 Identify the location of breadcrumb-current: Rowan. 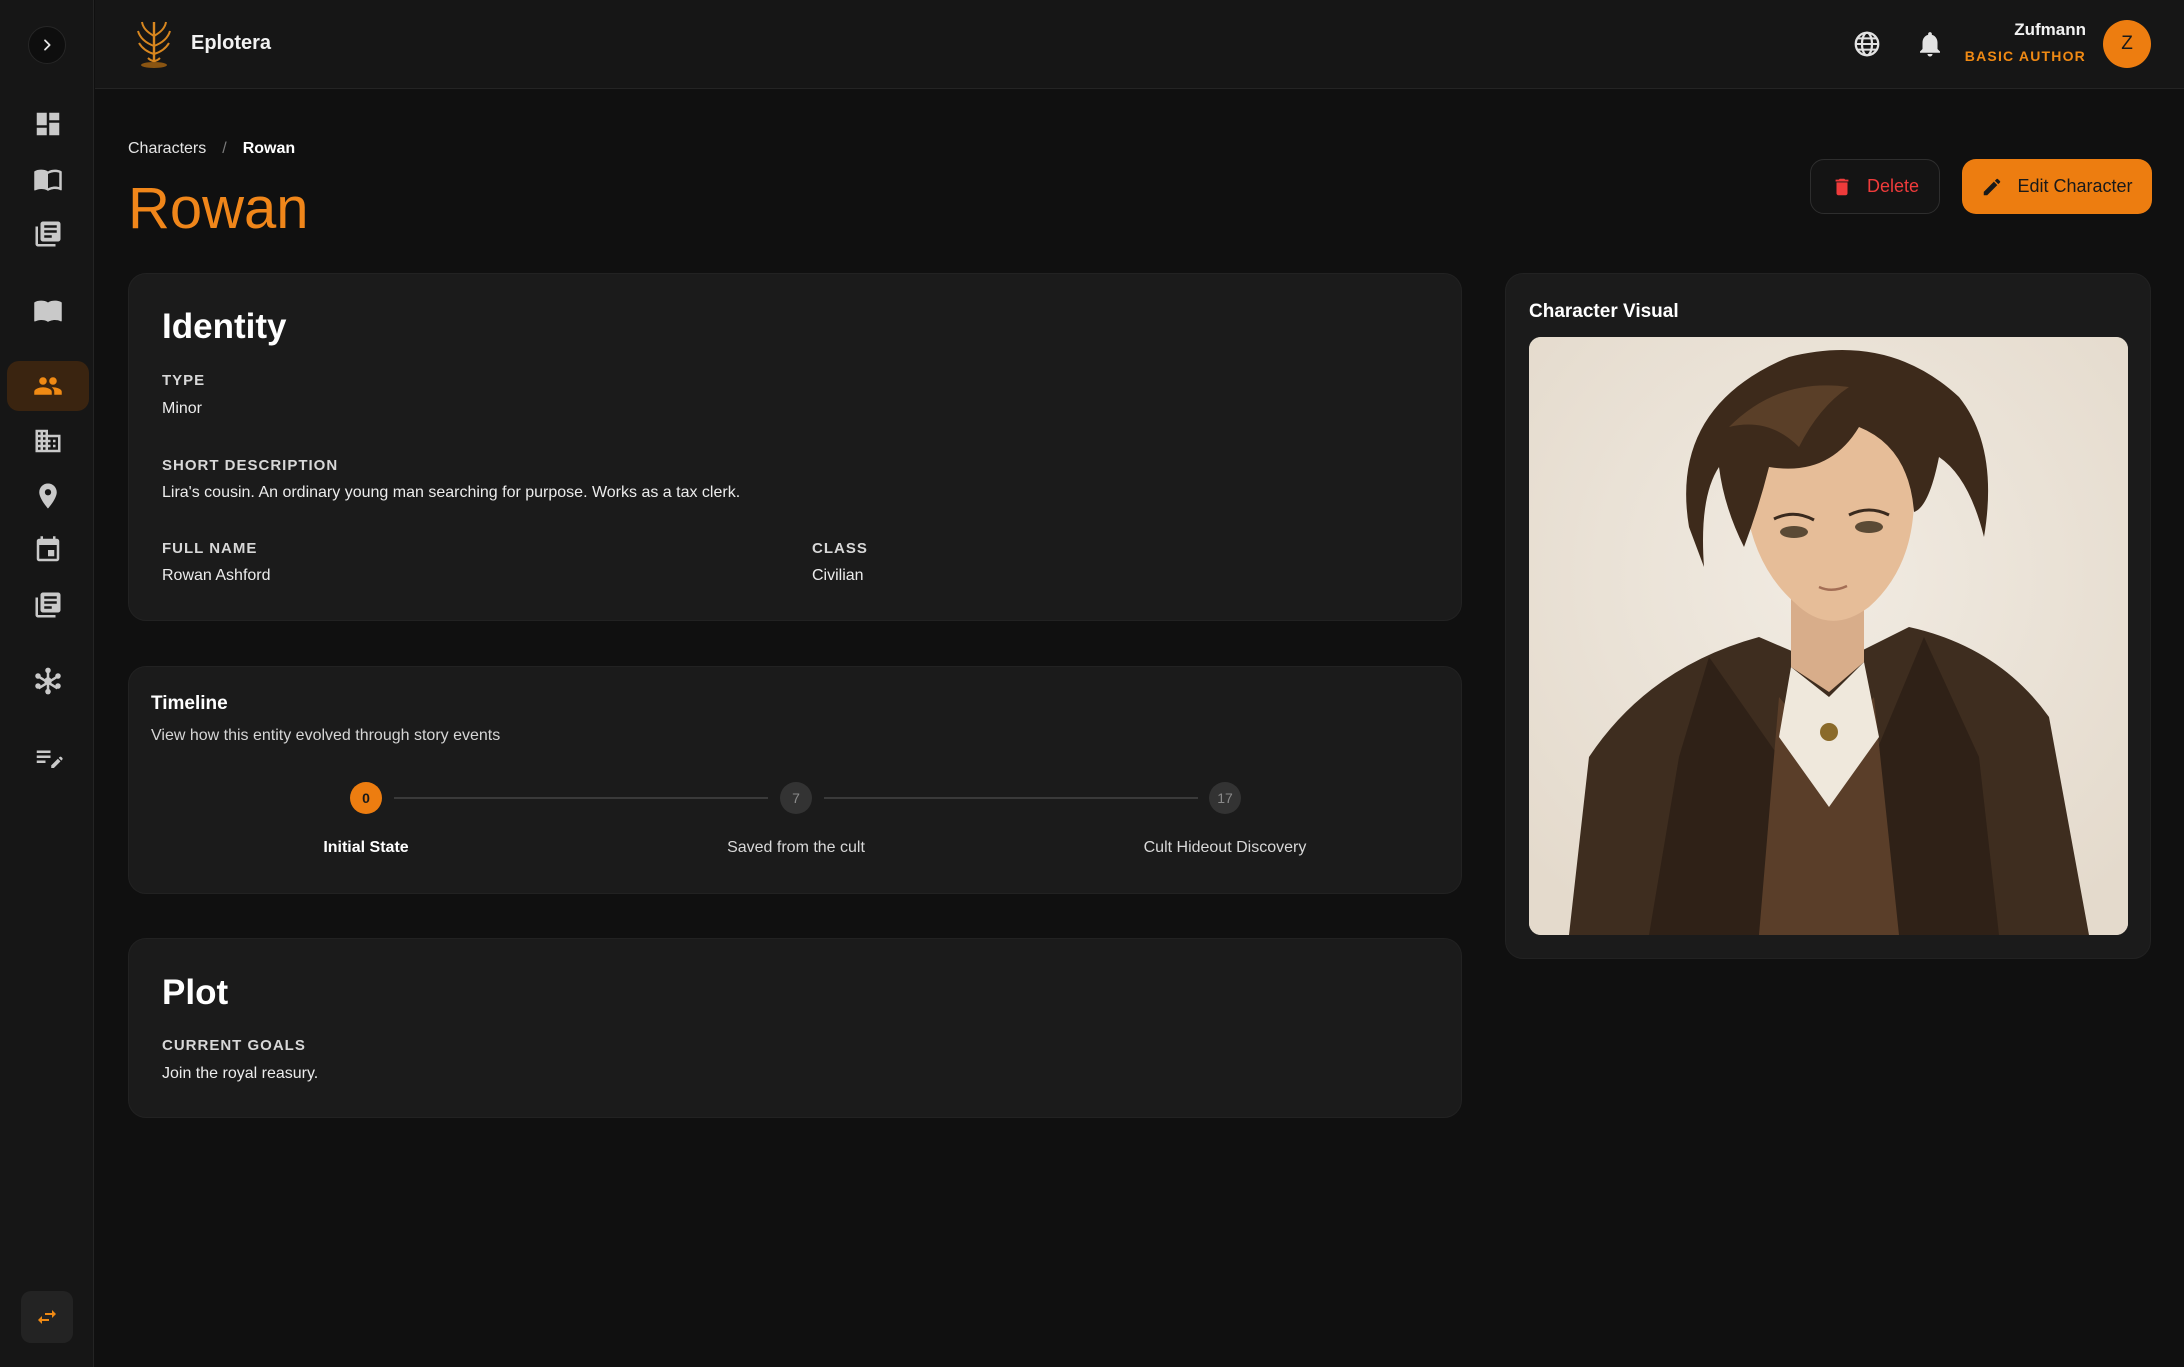
(269, 148).